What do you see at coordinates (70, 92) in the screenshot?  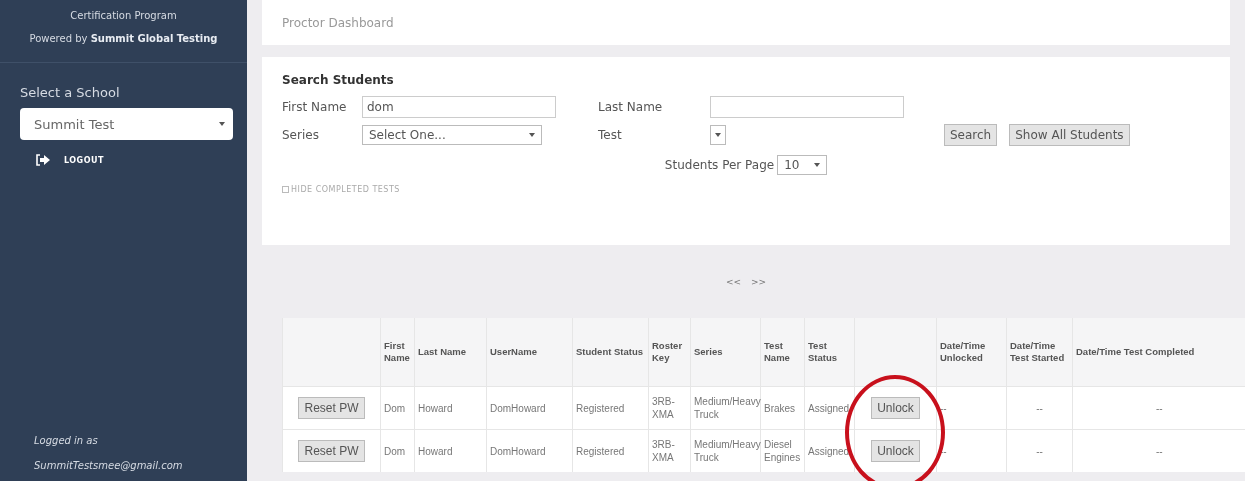 I see `school-label: Select a School` at bounding box center [70, 92].